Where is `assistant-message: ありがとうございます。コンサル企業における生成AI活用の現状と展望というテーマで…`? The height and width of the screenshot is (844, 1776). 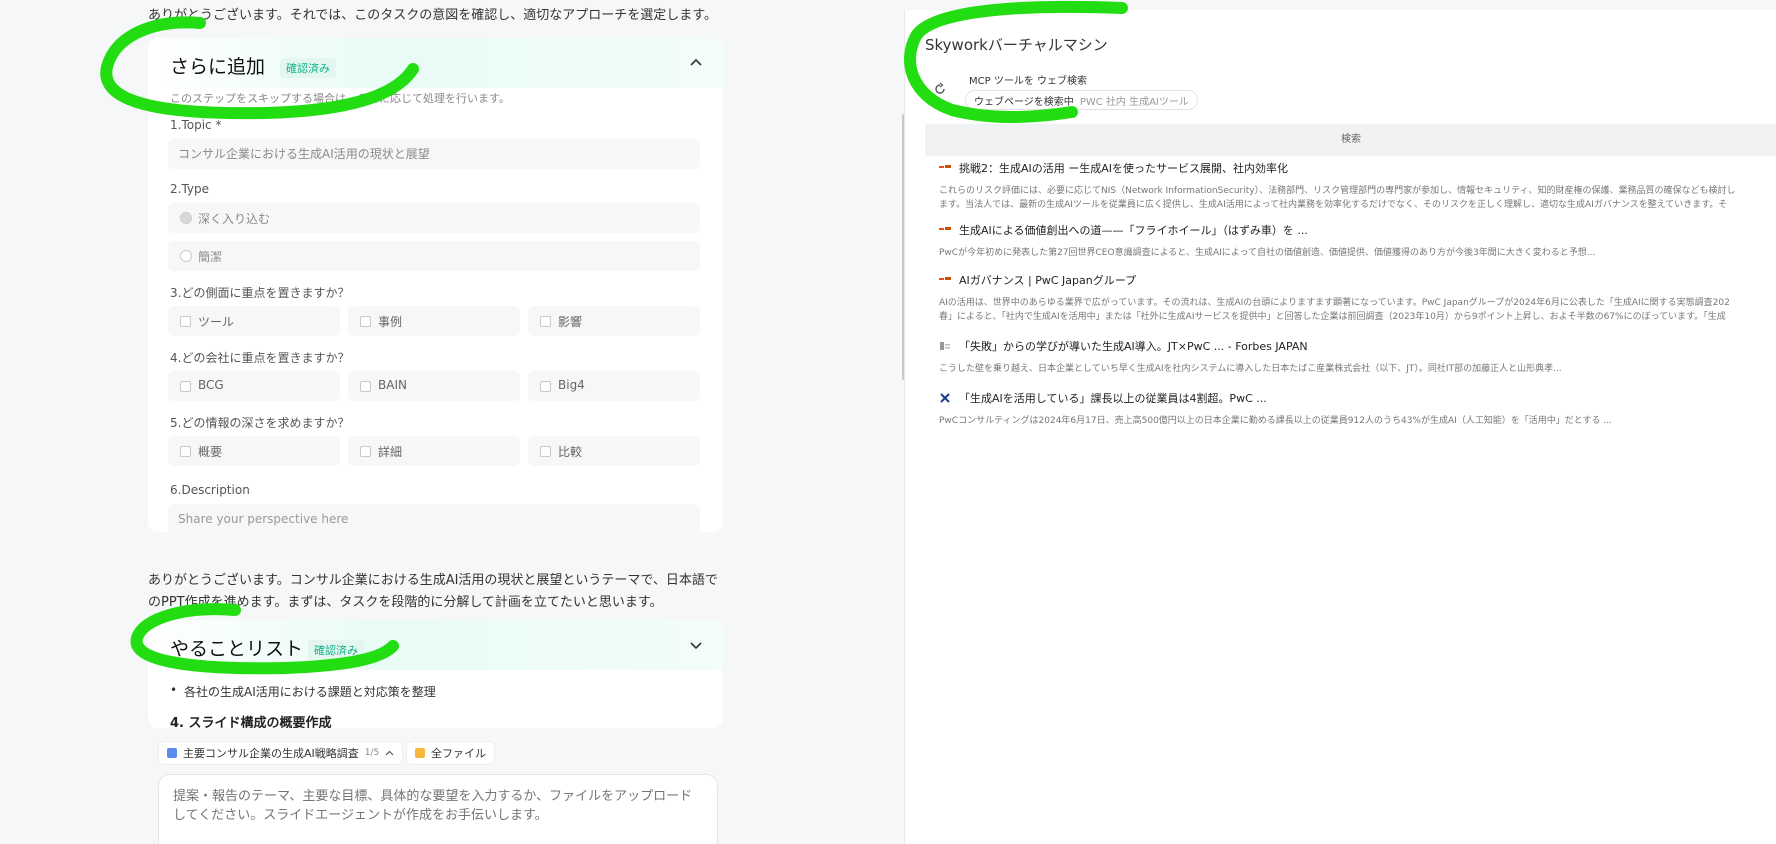
assistant-message: ありがとうございます。コンサル企業における生成AI活用の現状と展望というテーマで… is located at coordinates (433, 591).